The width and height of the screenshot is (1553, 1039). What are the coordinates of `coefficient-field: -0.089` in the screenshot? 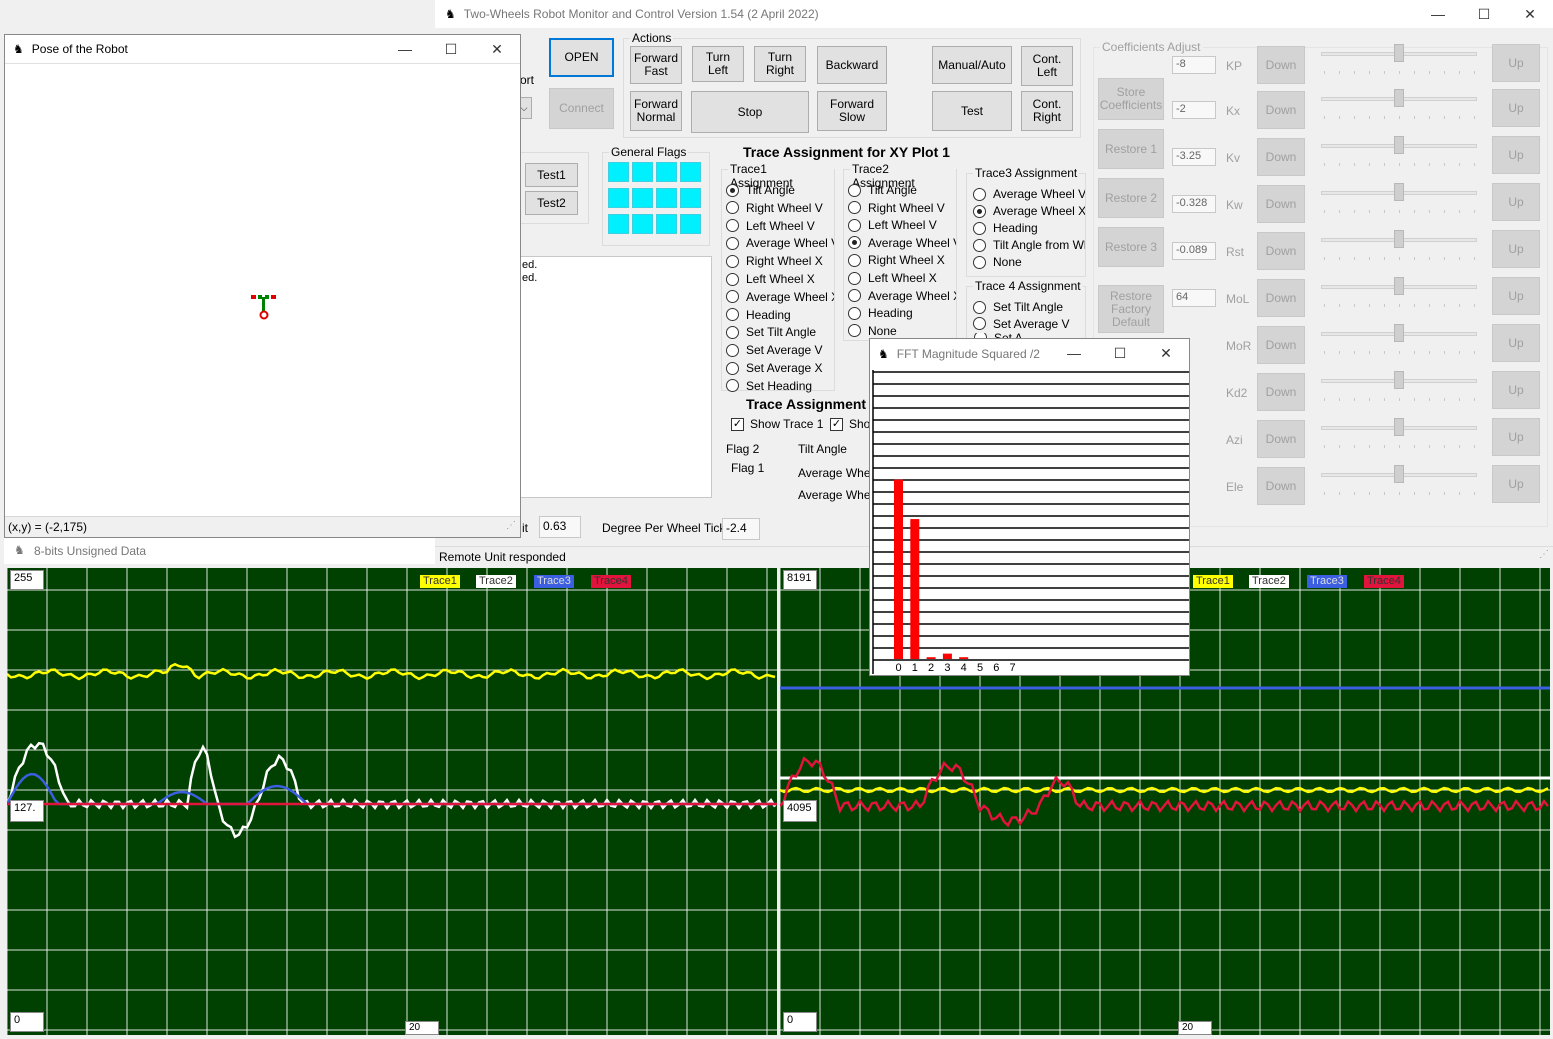 It's located at (1194, 251).